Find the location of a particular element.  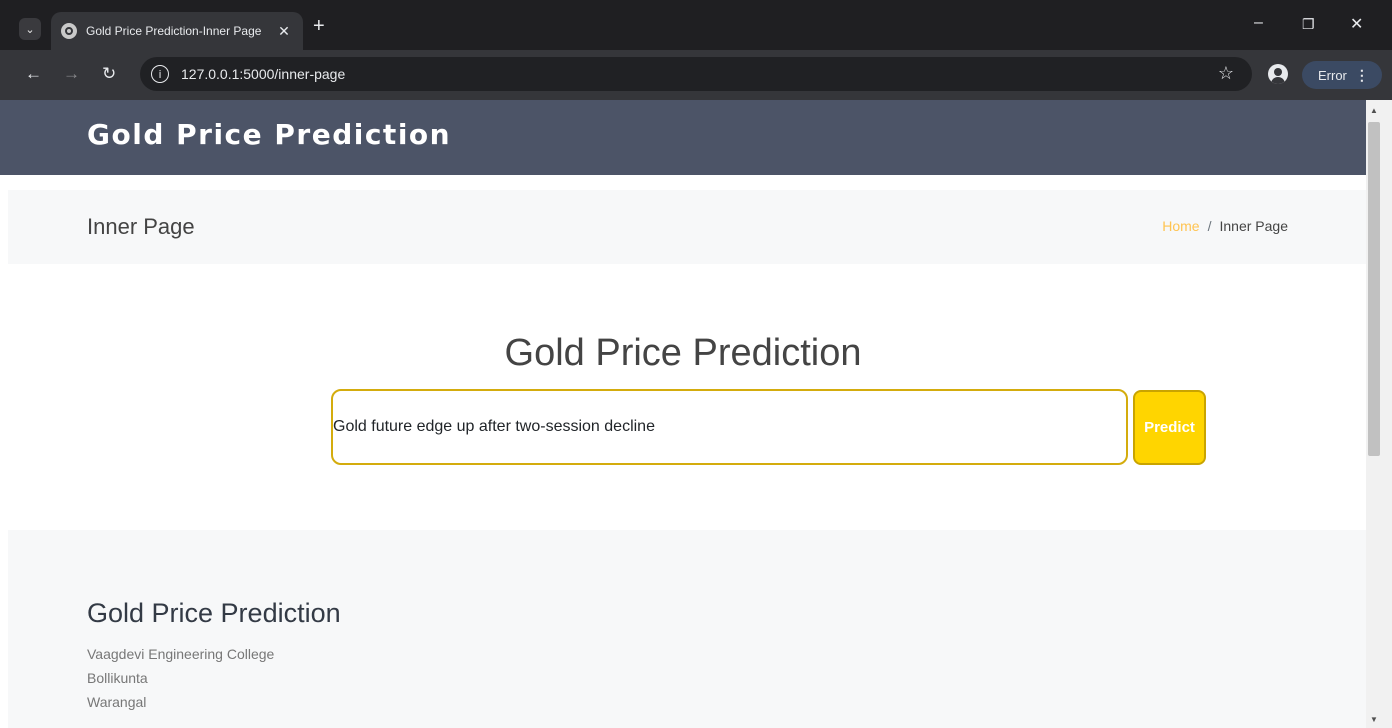

scroll-up-icon: ▲ is located at coordinates (1374, 110).